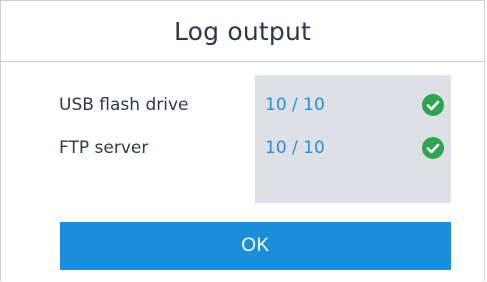  Describe the element at coordinates (104, 148) in the screenshot. I see `output-label: FTP server` at that location.